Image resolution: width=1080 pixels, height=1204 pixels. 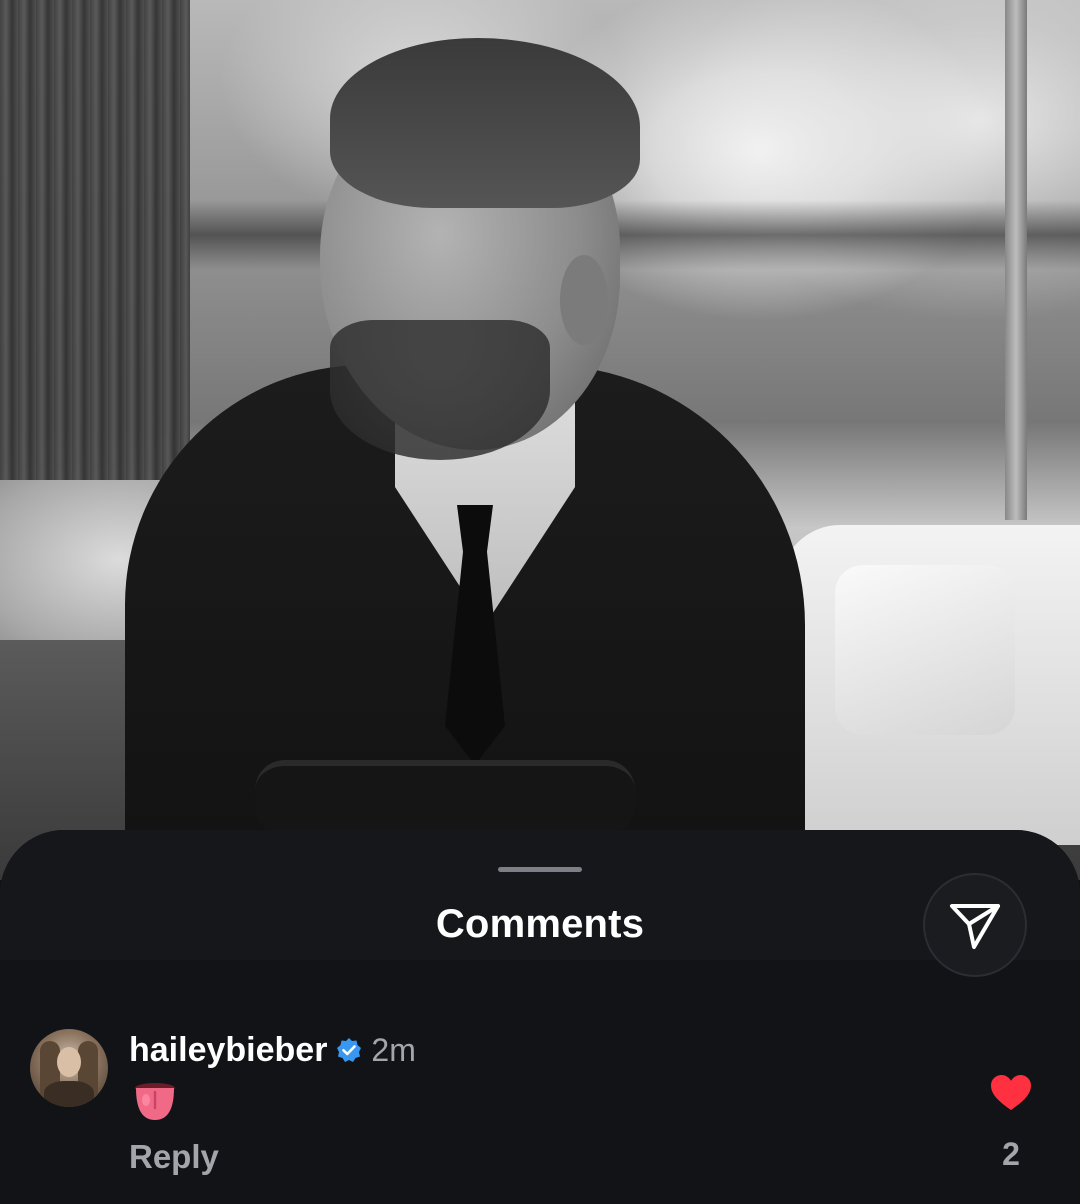 I want to click on share-button, so click(x=975, y=925).